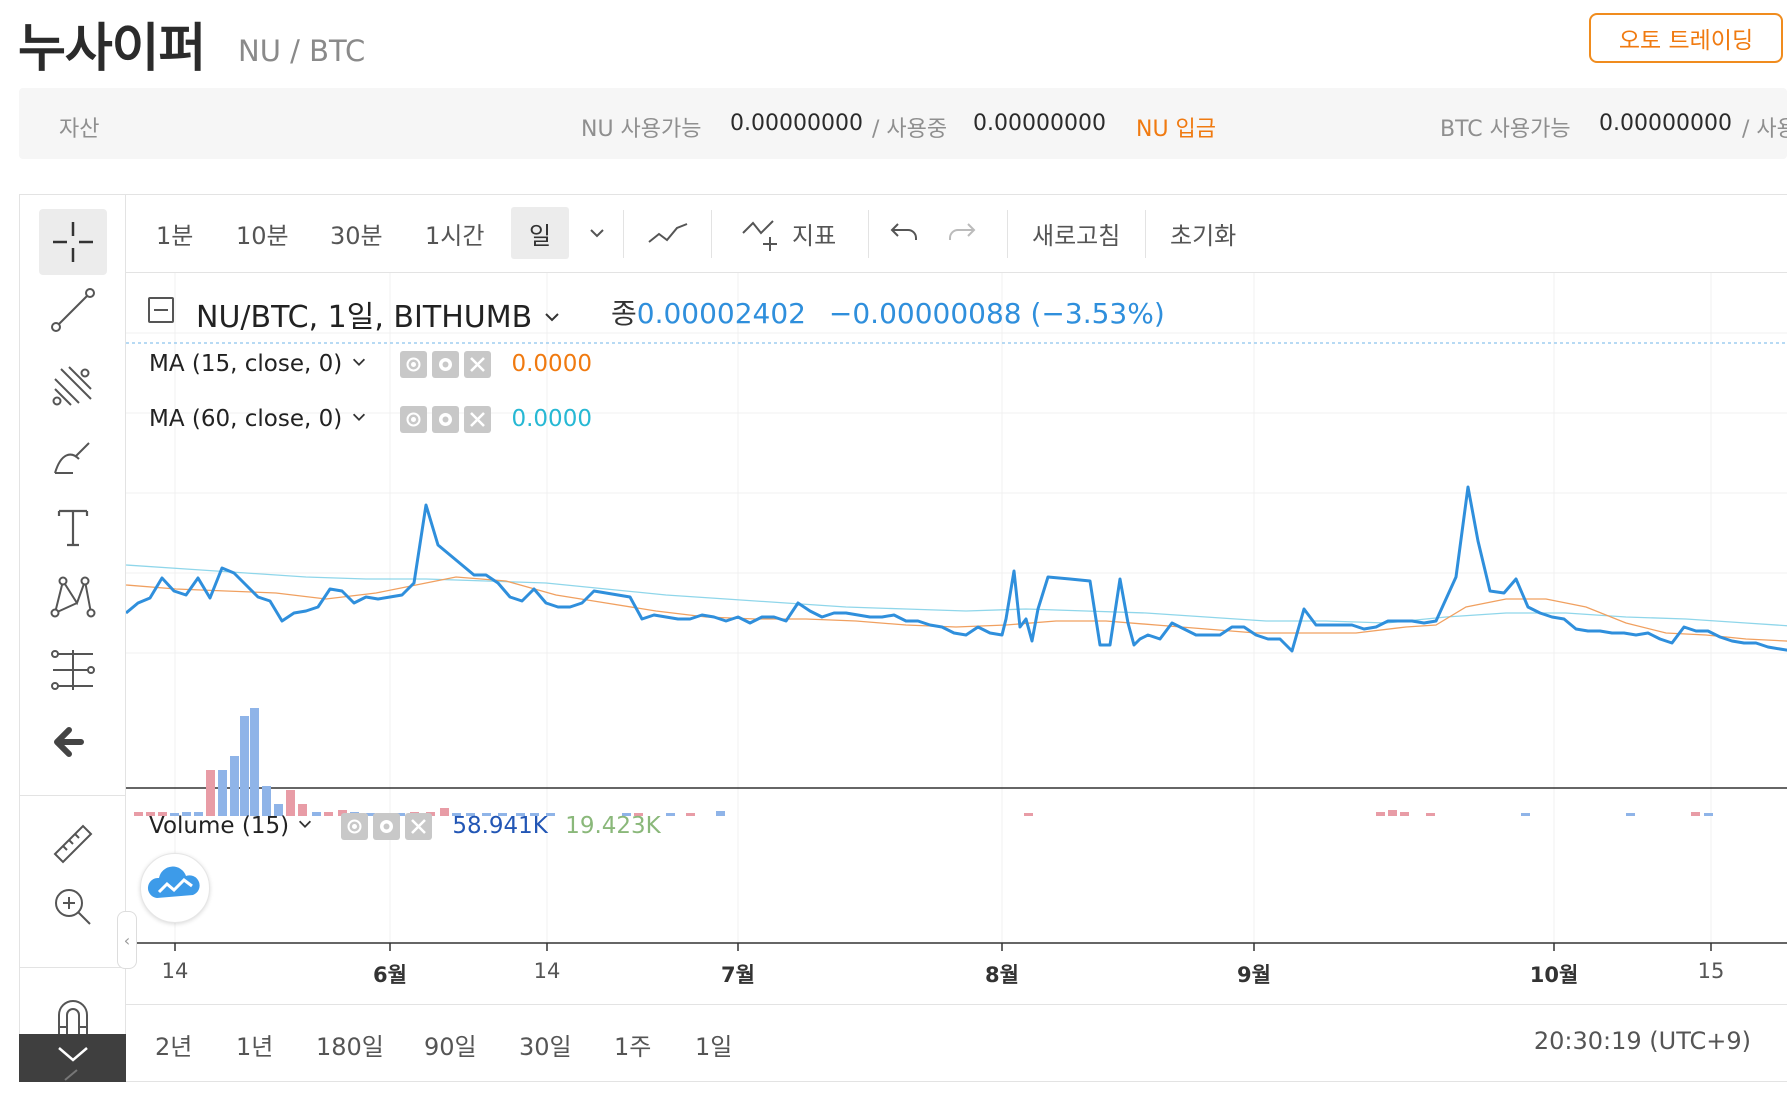 The image size is (1787, 1094). I want to click on change-value: −0.00000088 (−3.53%), so click(996, 313).